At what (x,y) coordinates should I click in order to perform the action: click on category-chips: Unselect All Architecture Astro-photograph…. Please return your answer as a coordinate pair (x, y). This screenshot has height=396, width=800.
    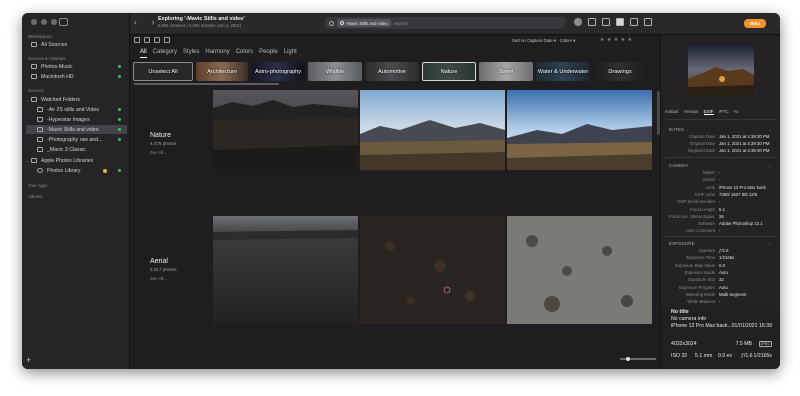
    Looking at the image, I should click on (398, 71).